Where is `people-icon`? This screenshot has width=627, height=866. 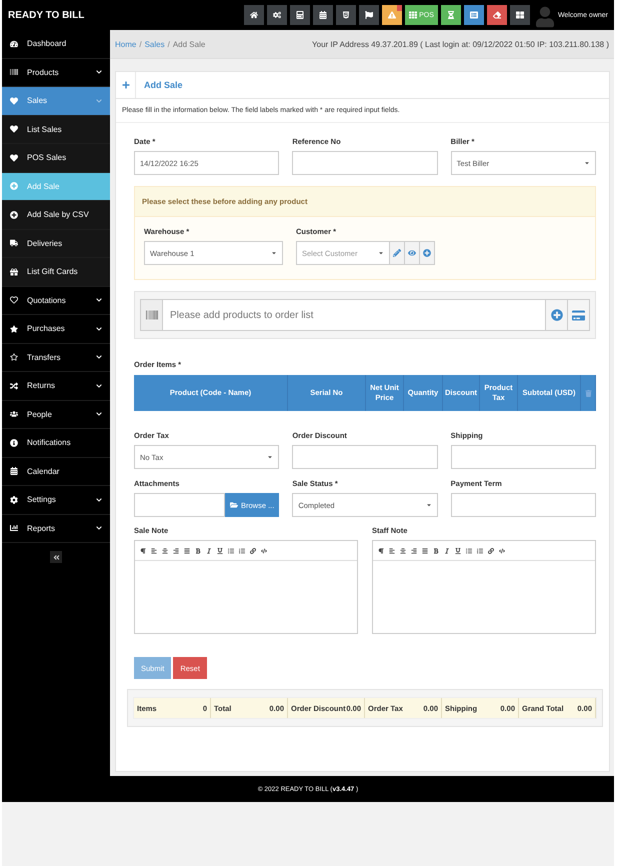
people-icon is located at coordinates (14, 414).